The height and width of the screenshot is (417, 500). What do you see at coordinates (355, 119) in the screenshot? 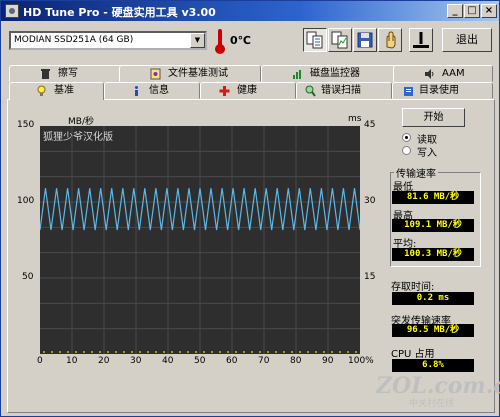
I see `right-axis-unit: ms` at bounding box center [355, 119].